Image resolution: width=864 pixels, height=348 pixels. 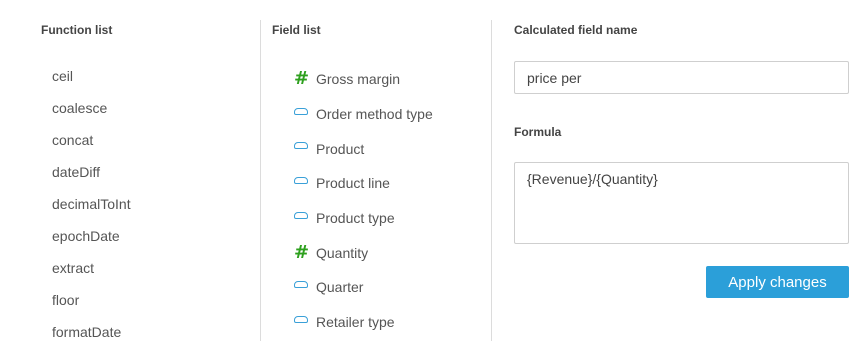 I want to click on formula-label: Formula, so click(x=538, y=132).